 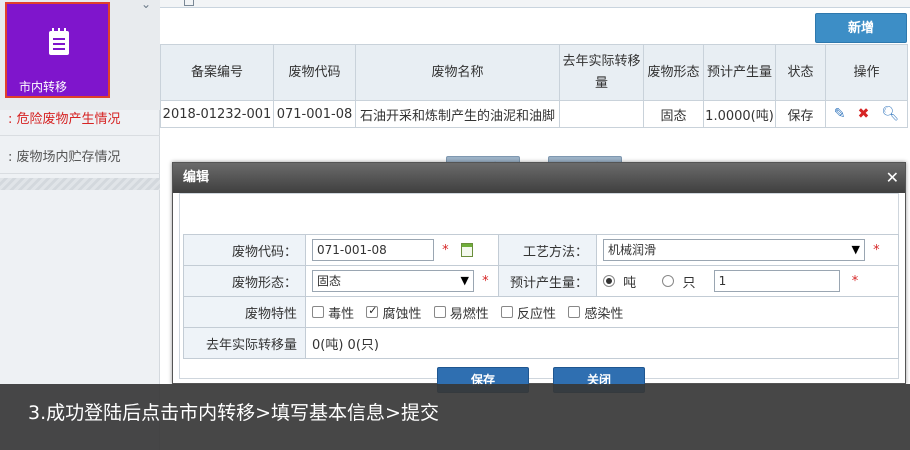 I want to click on property-label: 易燃性, so click(x=469, y=314).